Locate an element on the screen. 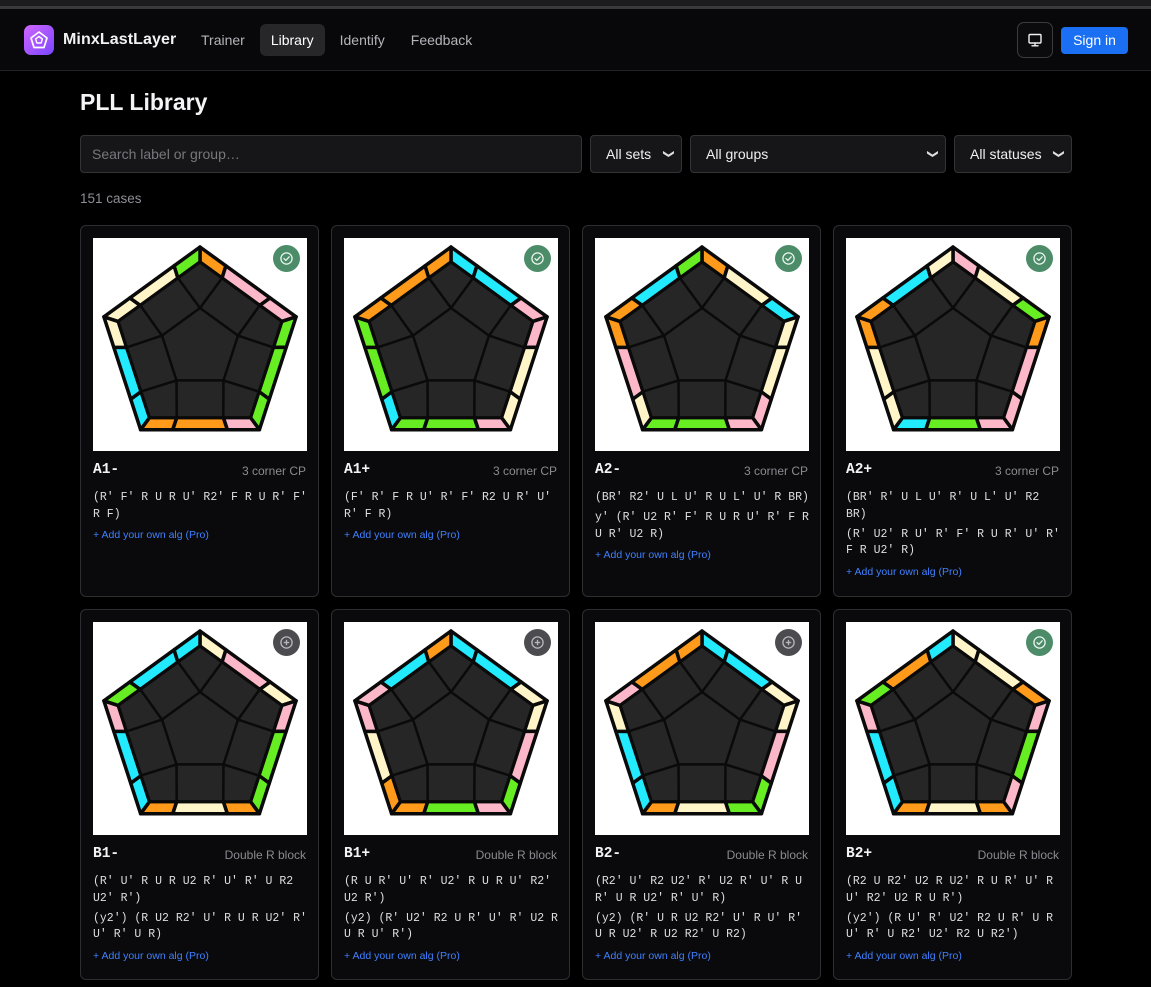  brand-name: MinxLastLayer is located at coordinates (120, 39).